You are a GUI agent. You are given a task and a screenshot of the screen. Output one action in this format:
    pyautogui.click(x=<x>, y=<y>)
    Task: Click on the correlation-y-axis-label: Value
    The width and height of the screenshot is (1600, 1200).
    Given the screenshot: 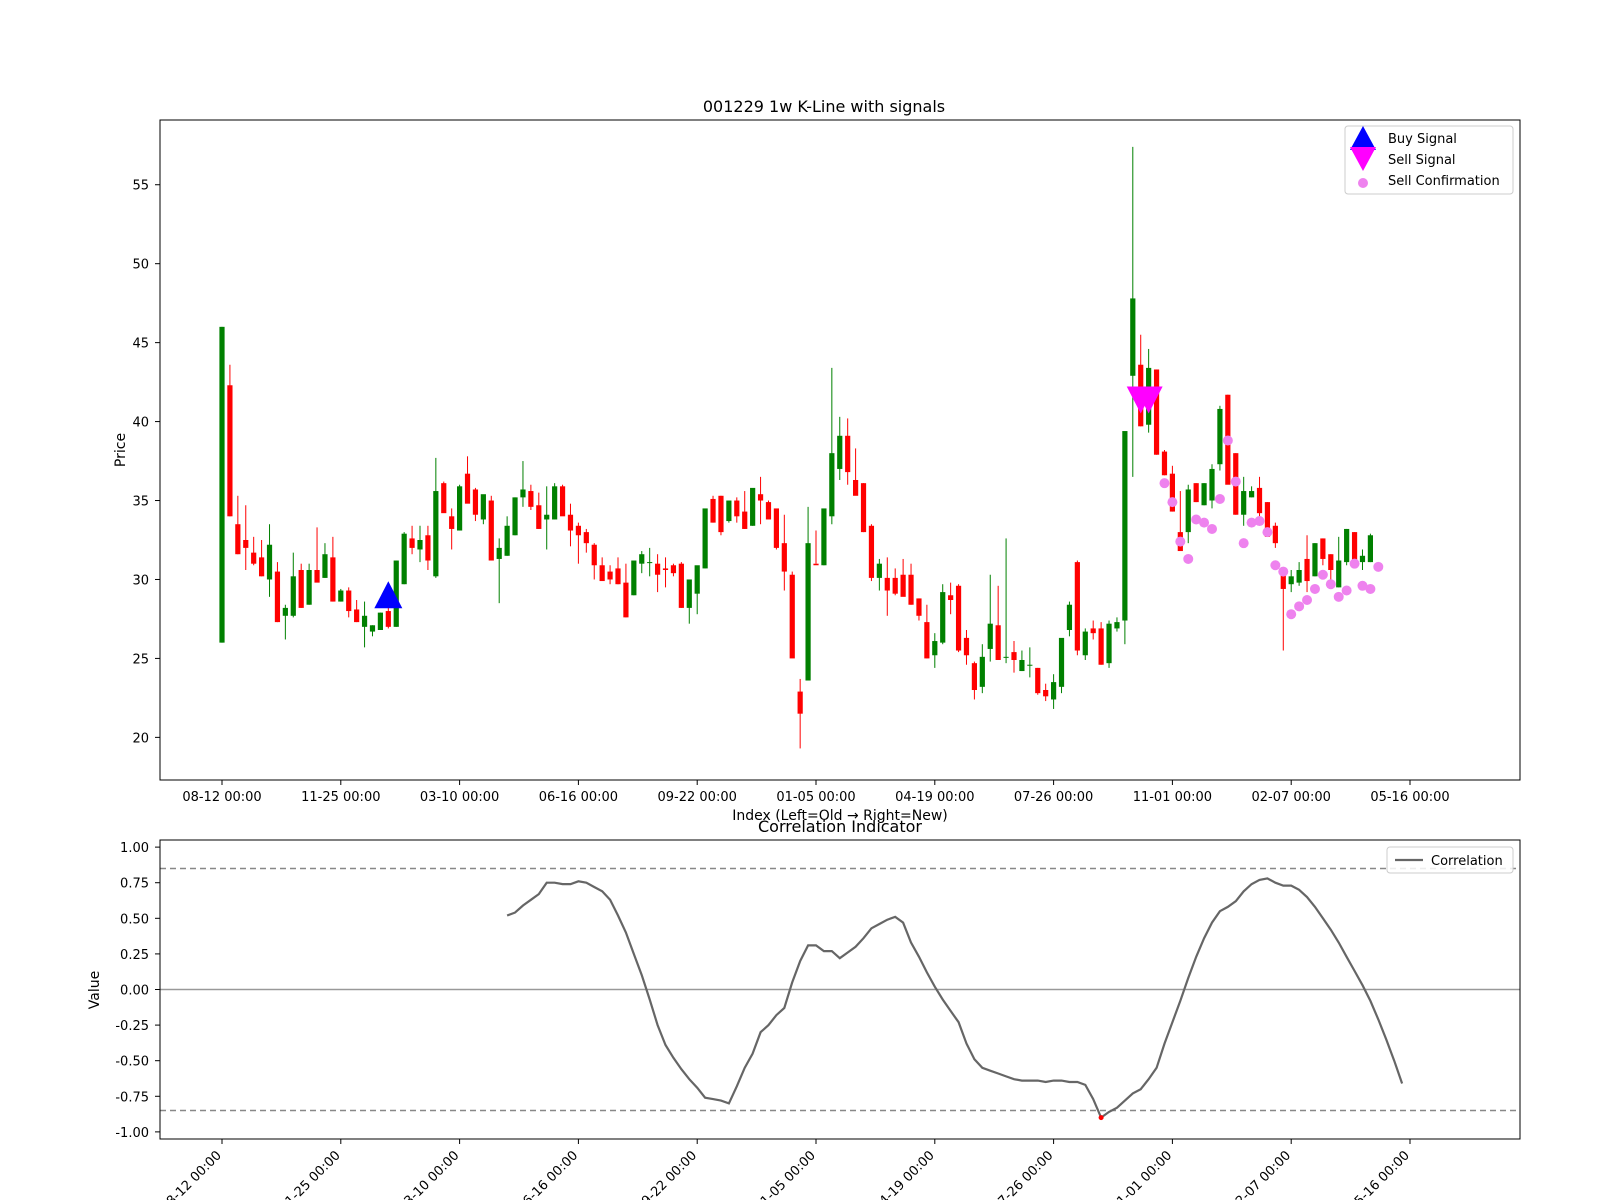 What is the action you would take?
    pyautogui.click(x=95, y=990)
    